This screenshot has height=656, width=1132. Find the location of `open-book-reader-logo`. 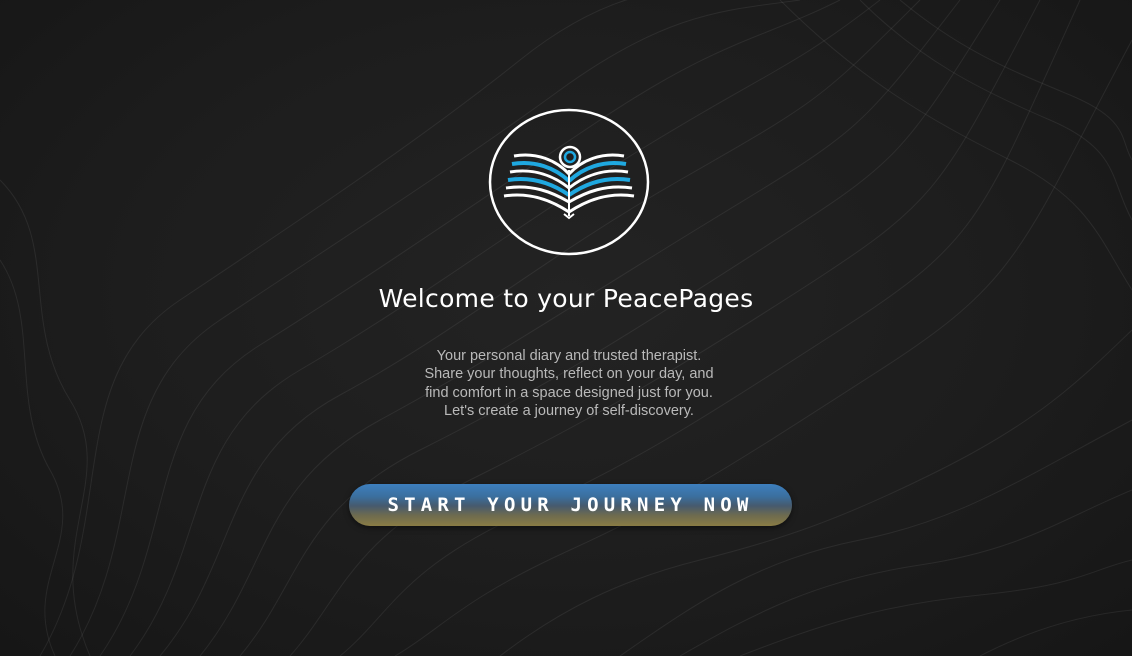

open-book-reader-logo is located at coordinates (569, 182).